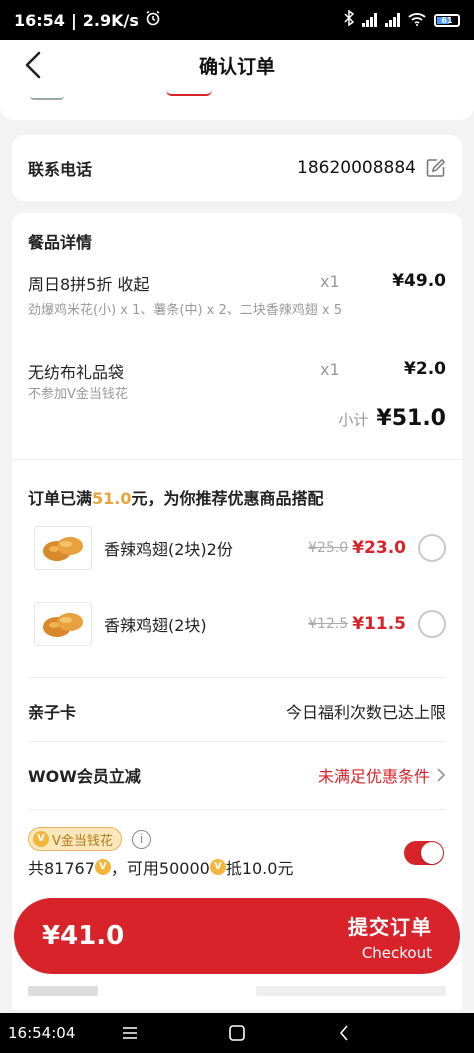 The width and height of the screenshot is (474, 1053). Describe the element at coordinates (39, 20) in the screenshot. I see `status-time: 16:54` at that location.